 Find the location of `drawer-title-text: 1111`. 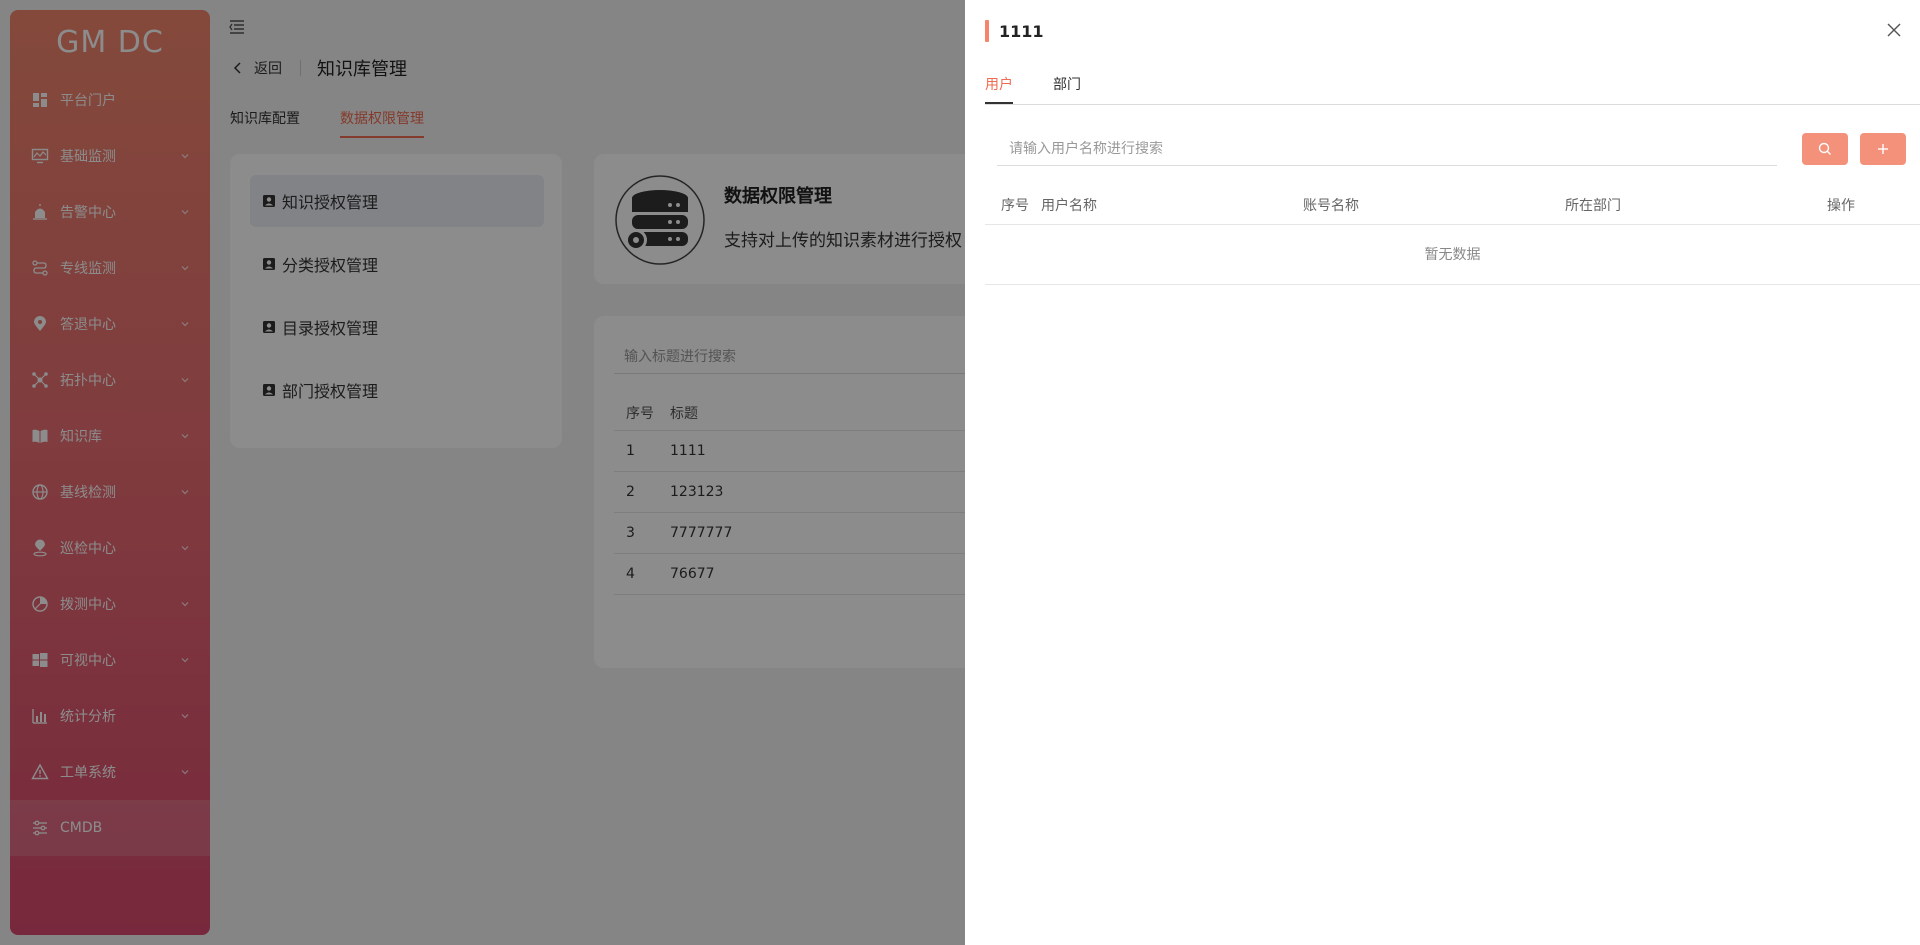

drawer-title-text: 1111 is located at coordinates (1021, 31).